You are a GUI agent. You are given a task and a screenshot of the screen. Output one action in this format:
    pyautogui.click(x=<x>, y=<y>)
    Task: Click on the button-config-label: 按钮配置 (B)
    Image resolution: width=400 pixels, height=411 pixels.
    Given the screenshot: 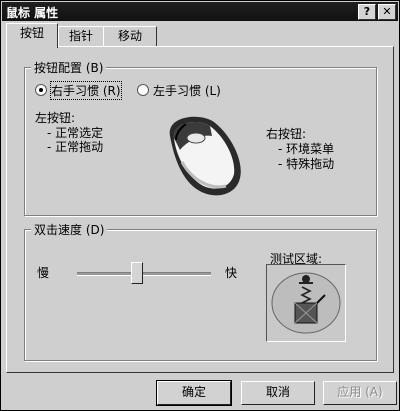 What is the action you would take?
    pyautogui.click(x=69, y=67)
    